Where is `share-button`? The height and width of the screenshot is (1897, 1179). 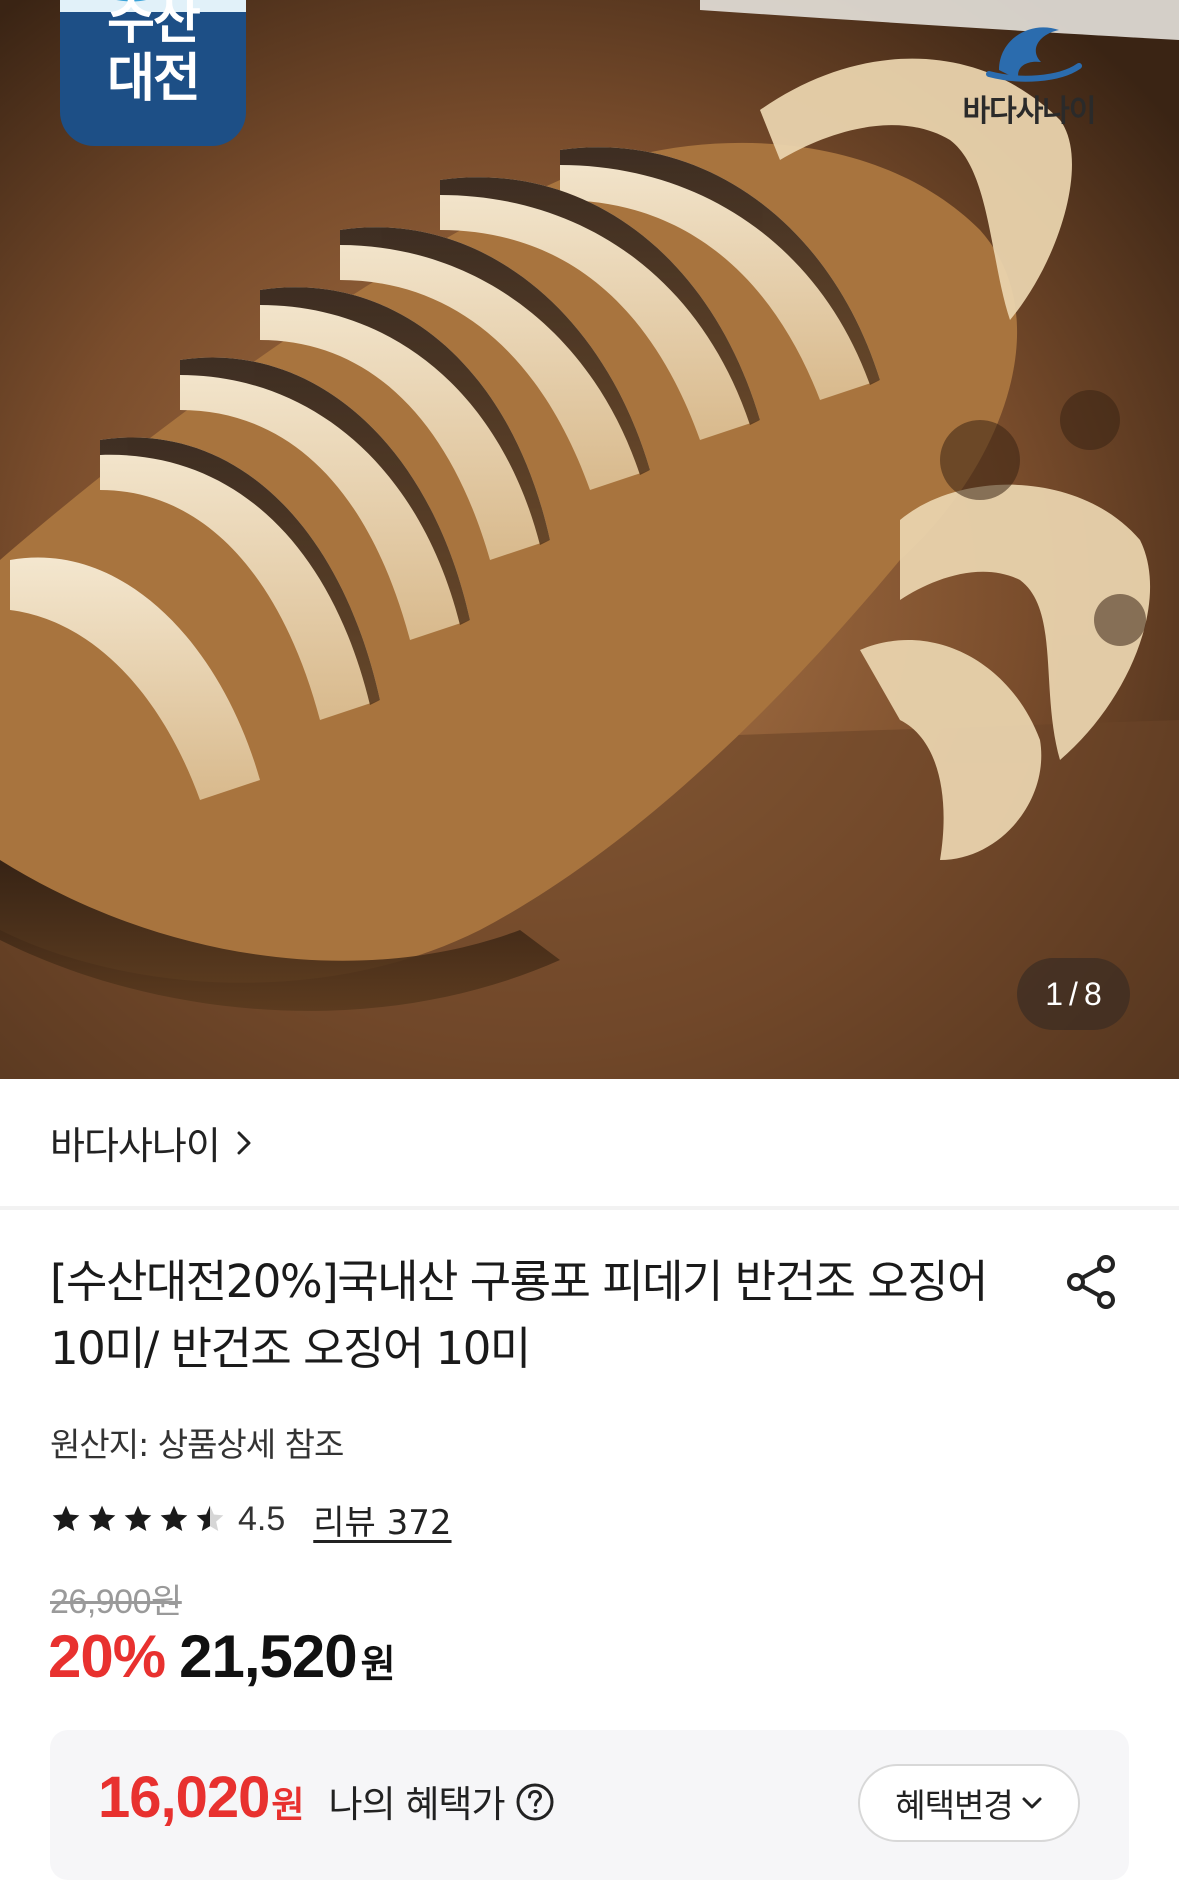 share-button is located at coordinates (1092, 1282).